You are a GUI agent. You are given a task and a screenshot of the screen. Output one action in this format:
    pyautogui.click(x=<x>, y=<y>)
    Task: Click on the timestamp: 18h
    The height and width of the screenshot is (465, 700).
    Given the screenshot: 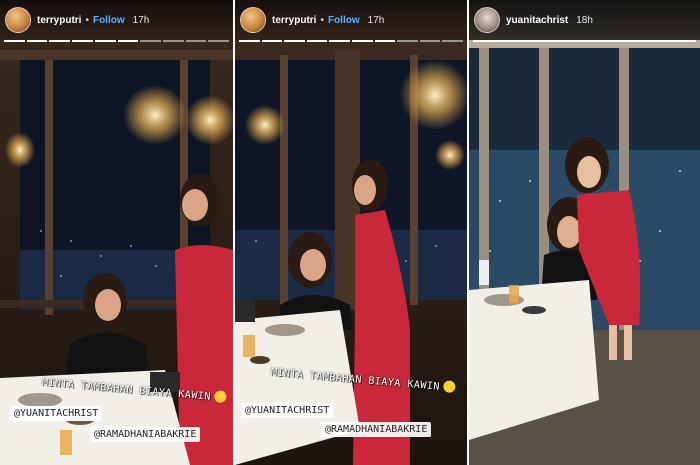 What is the action you would take?
    pyautogui.click(x=584, y=20)
    